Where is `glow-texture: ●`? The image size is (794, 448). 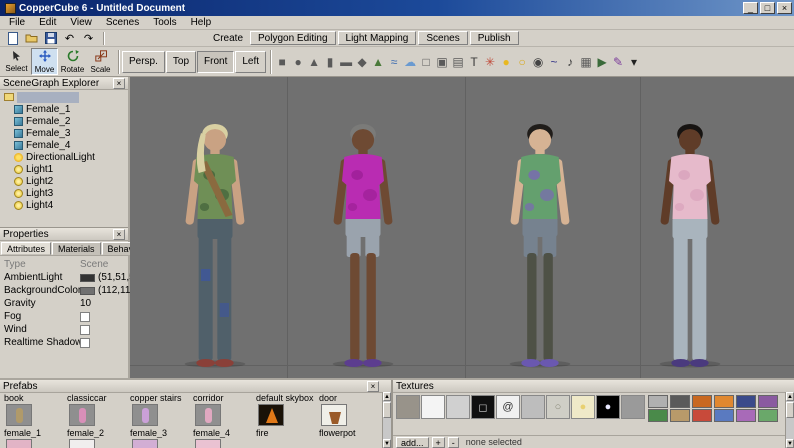 glow-texture: ● is located at coordinates (608, 407).